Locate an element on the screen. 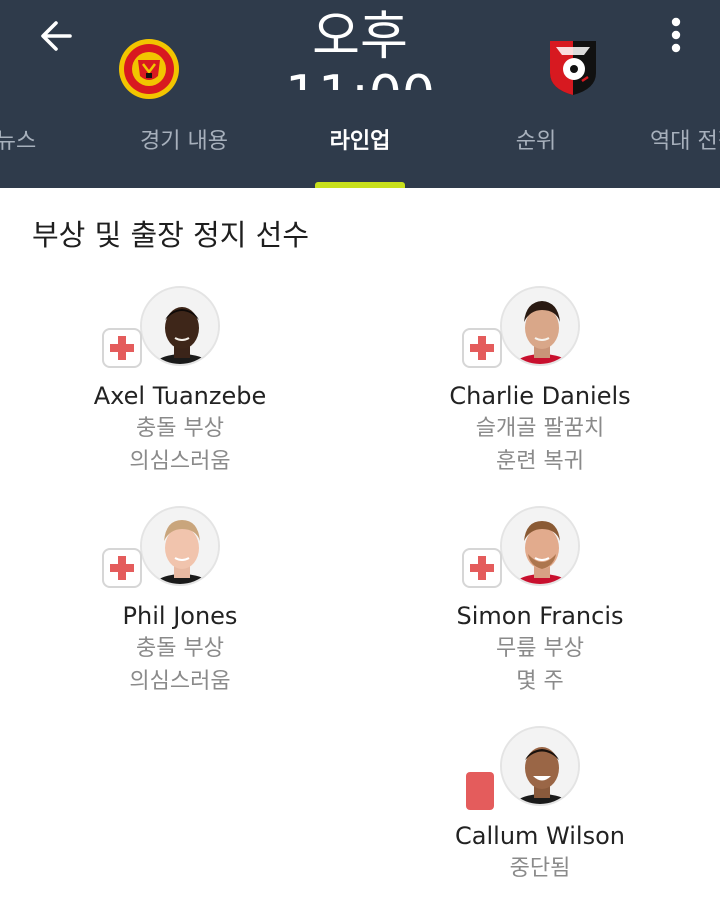 The width and height of the screenshot is (720, 921). player-name: Charlie Daniels is located at coordinates (540, 396).